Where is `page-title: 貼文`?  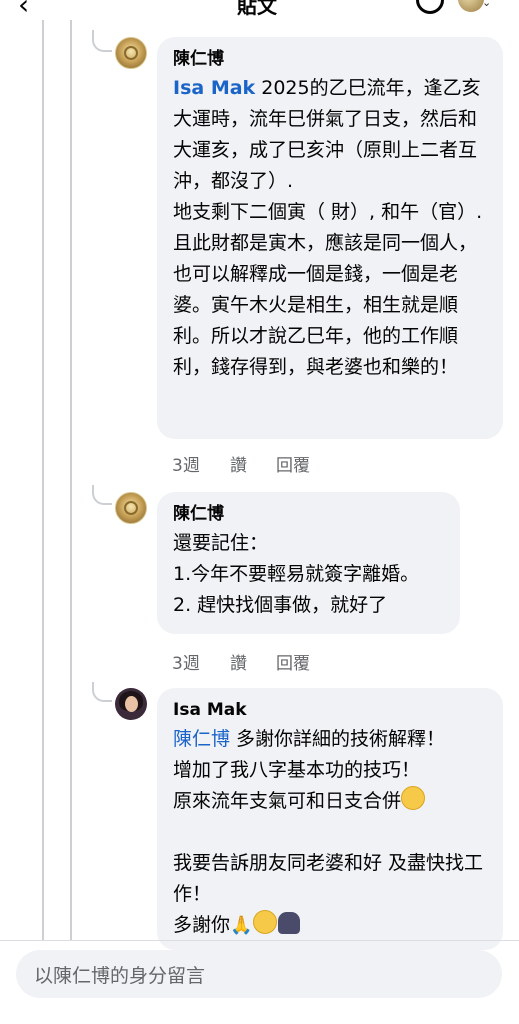 page-title: 貼文 is located at coordinates (257, 9).